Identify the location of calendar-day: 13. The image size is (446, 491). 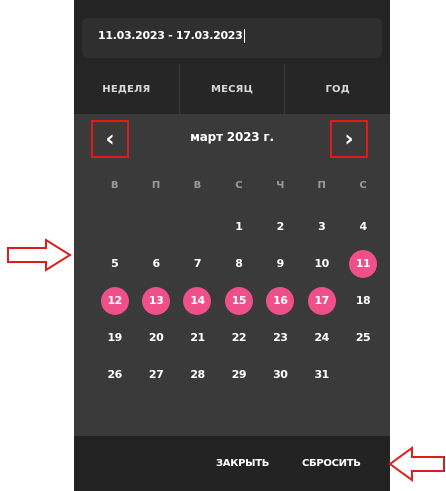
(155, 300).